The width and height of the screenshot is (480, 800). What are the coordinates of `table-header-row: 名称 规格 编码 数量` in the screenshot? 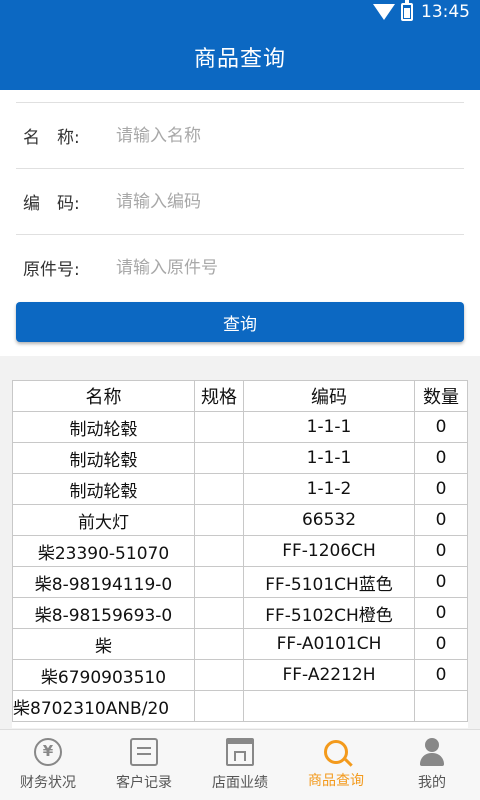 It's located at (240, 396).